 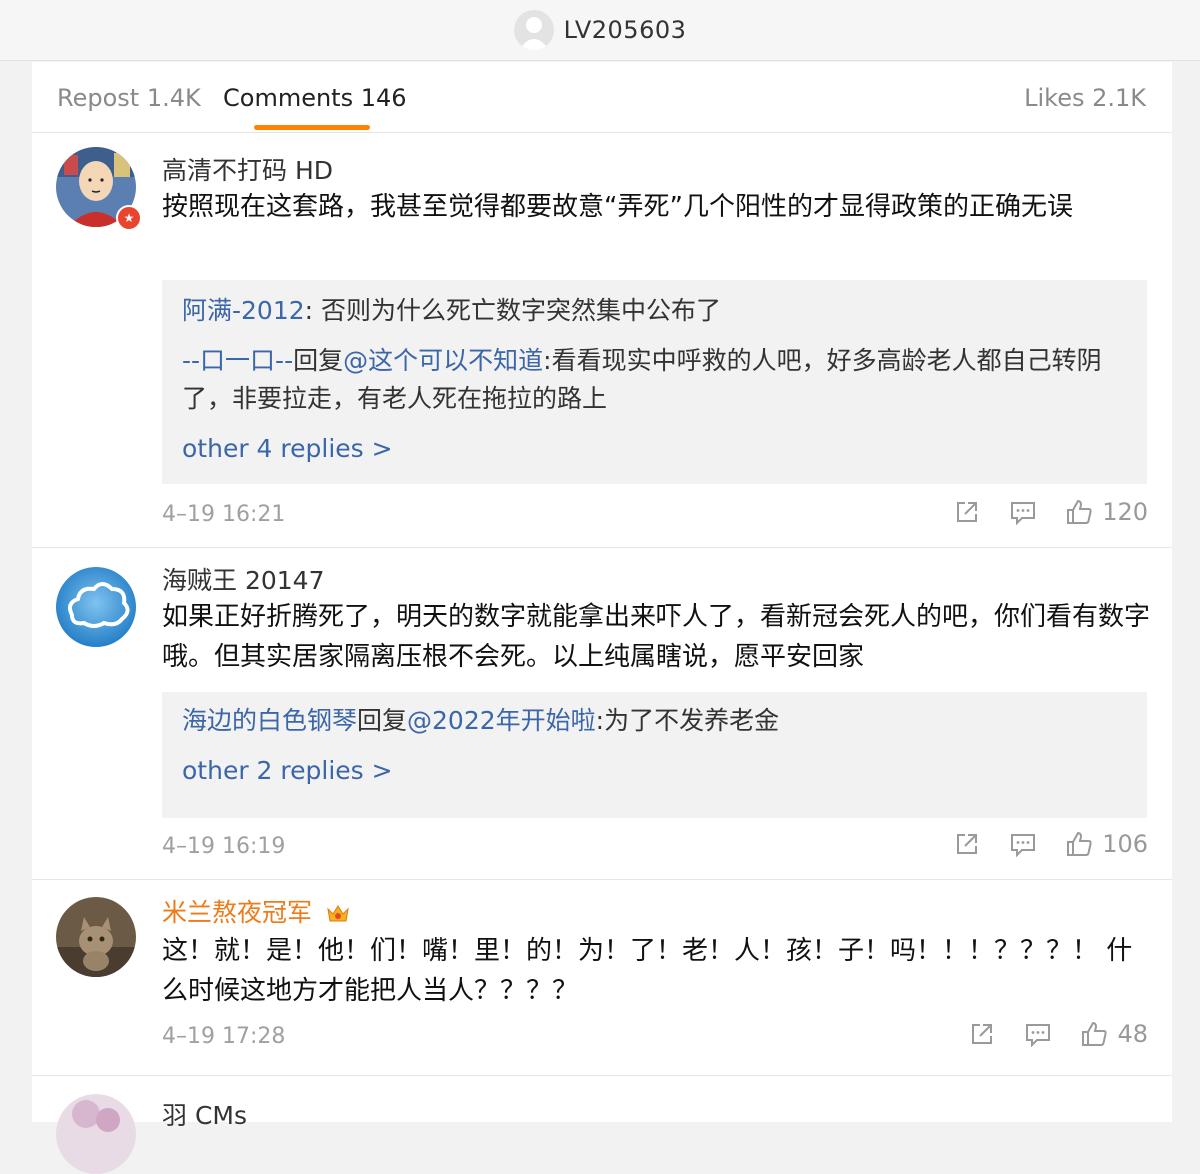 I want to click on comment-actions: 48, so click(x=1044, y=1034).